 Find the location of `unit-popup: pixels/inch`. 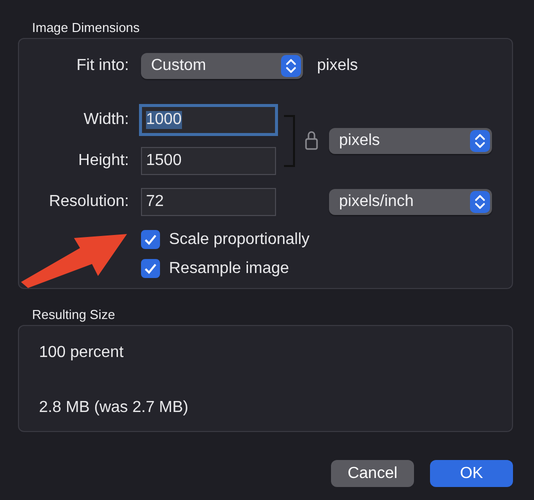

unit-popup: pixels/inch is located at coordinates (410, 202).